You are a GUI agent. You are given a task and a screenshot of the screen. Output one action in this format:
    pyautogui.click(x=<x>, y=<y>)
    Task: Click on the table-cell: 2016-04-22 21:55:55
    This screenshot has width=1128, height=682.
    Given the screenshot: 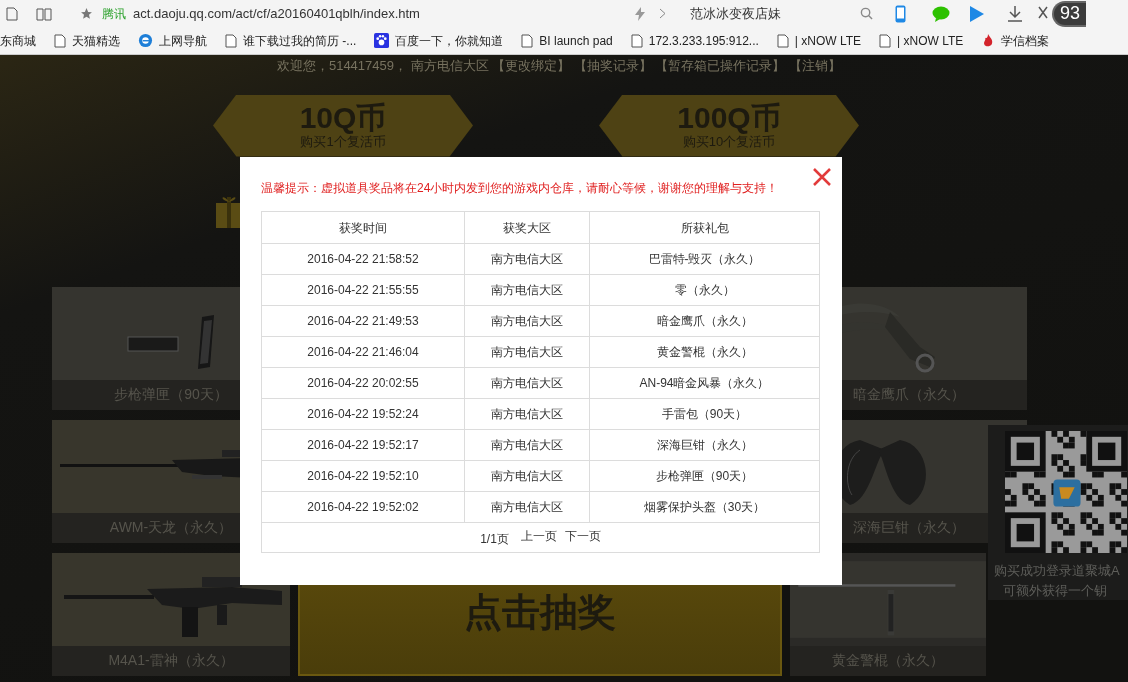 What is the action you would take?
    pyautogui.click(x=363, y=290)
    